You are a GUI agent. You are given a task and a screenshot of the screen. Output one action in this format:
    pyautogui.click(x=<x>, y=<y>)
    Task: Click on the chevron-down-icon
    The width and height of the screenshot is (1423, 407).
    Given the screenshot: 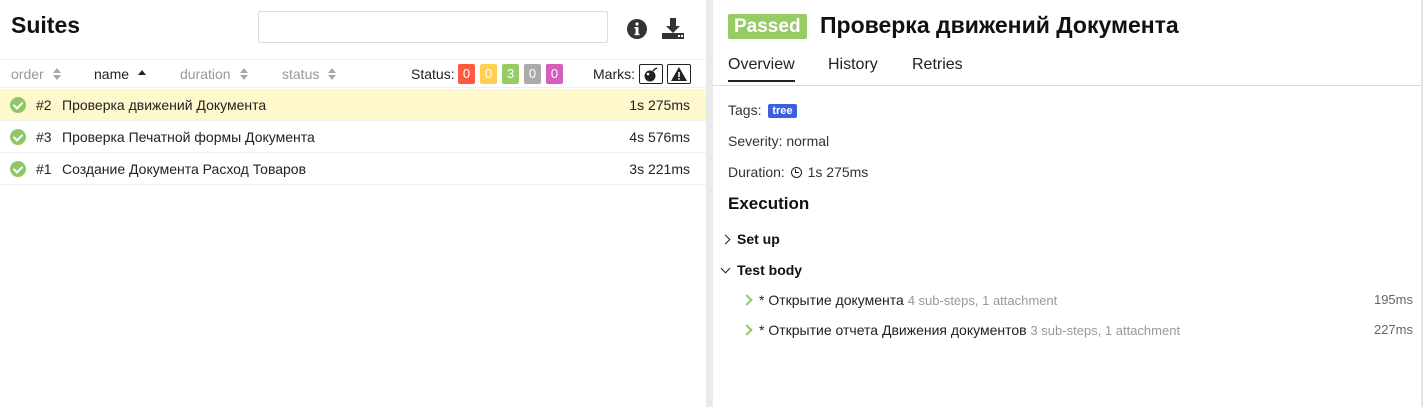 What is the action you would take?
    pyautogui.click(x=725, y=268)
    